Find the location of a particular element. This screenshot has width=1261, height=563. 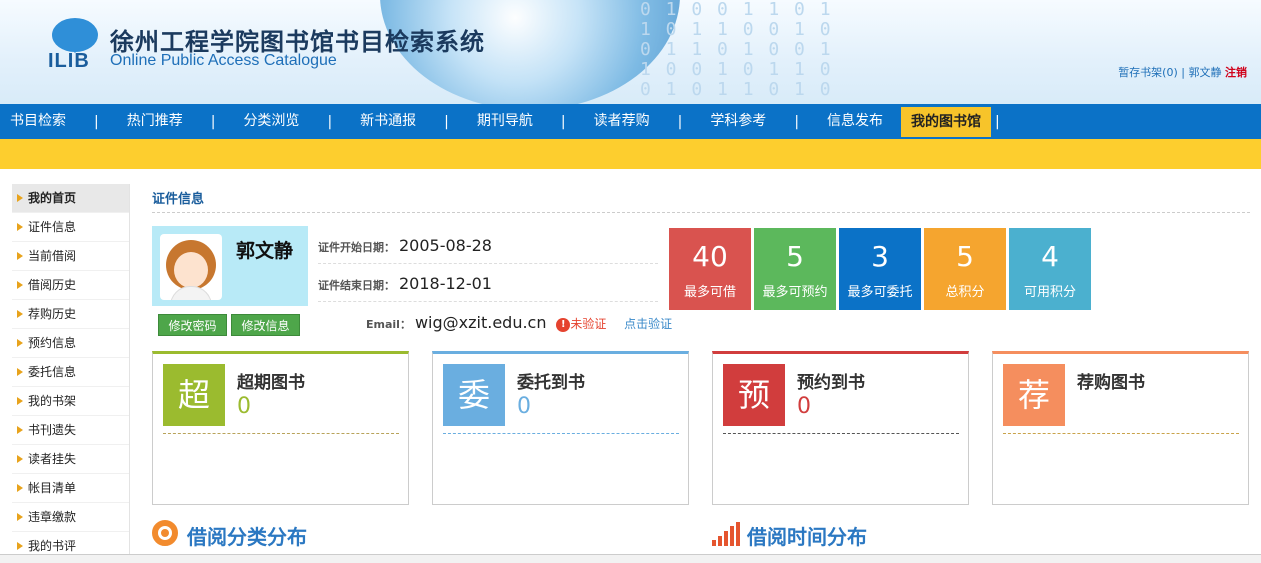

stat-label: 可用积分 is located at coordinates (1049, 292).